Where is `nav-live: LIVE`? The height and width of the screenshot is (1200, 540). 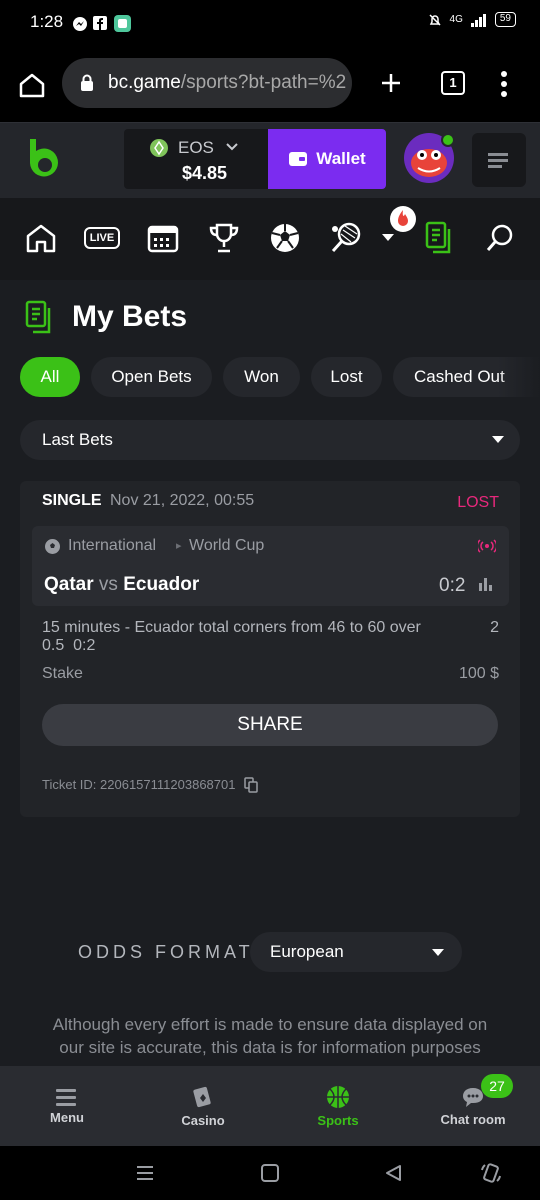 nav-live: LIVE is located at coordinates (102, 238).